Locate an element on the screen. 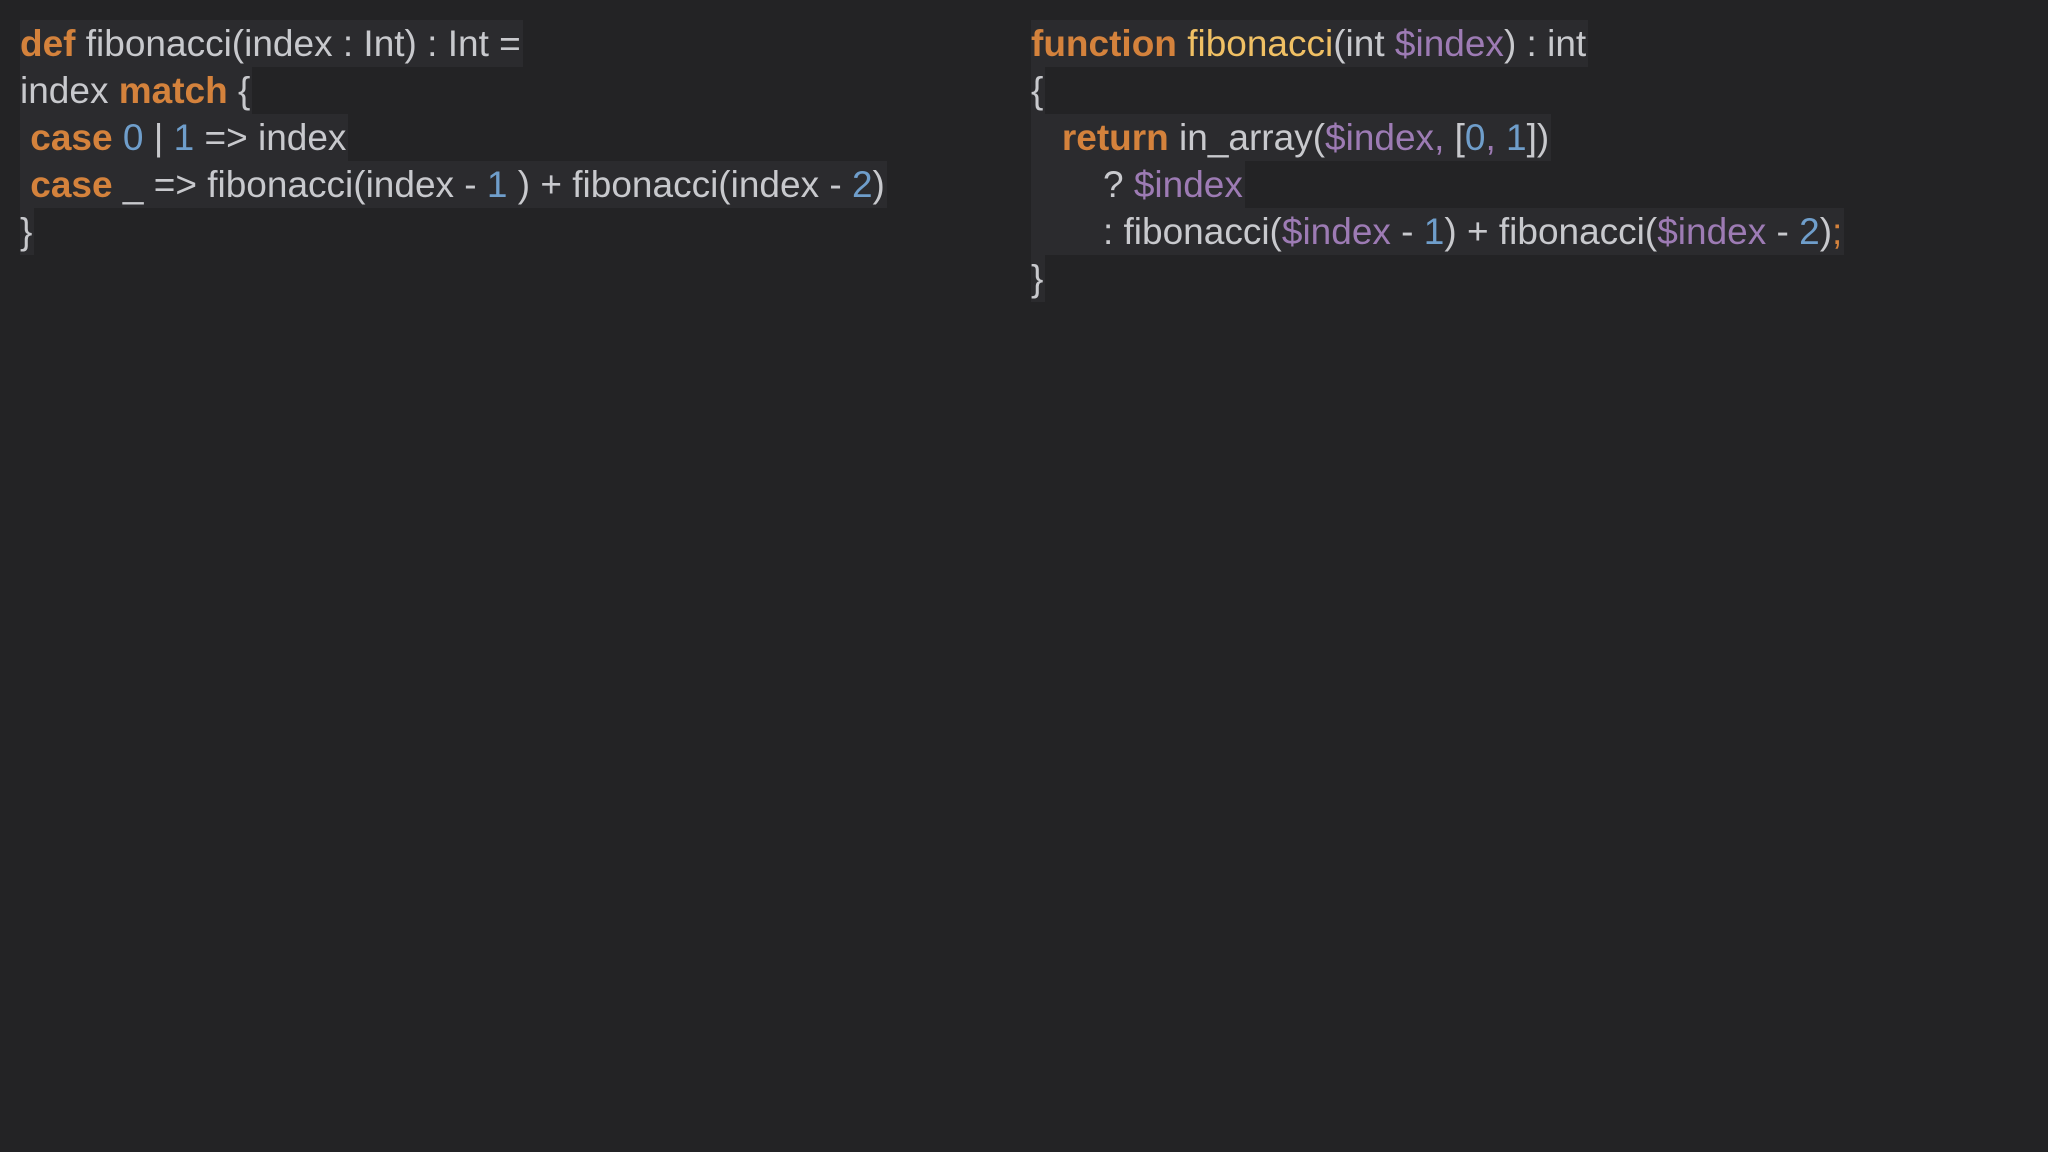 The width and height of the screenshot is (2048, 1152). code-token: ) + fibonacci( is located at coordinates (1551, 231).